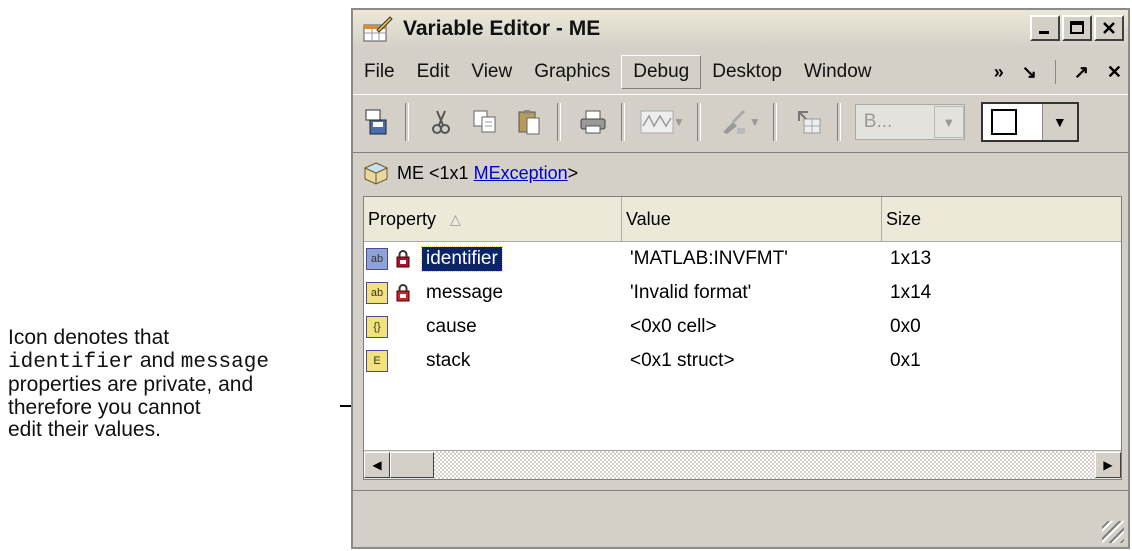 This screenshot has width=1132, height=551. Describe the element at coordinates (1029, 72) in the screenshot. I see `undock-icon: ↘` at that location.